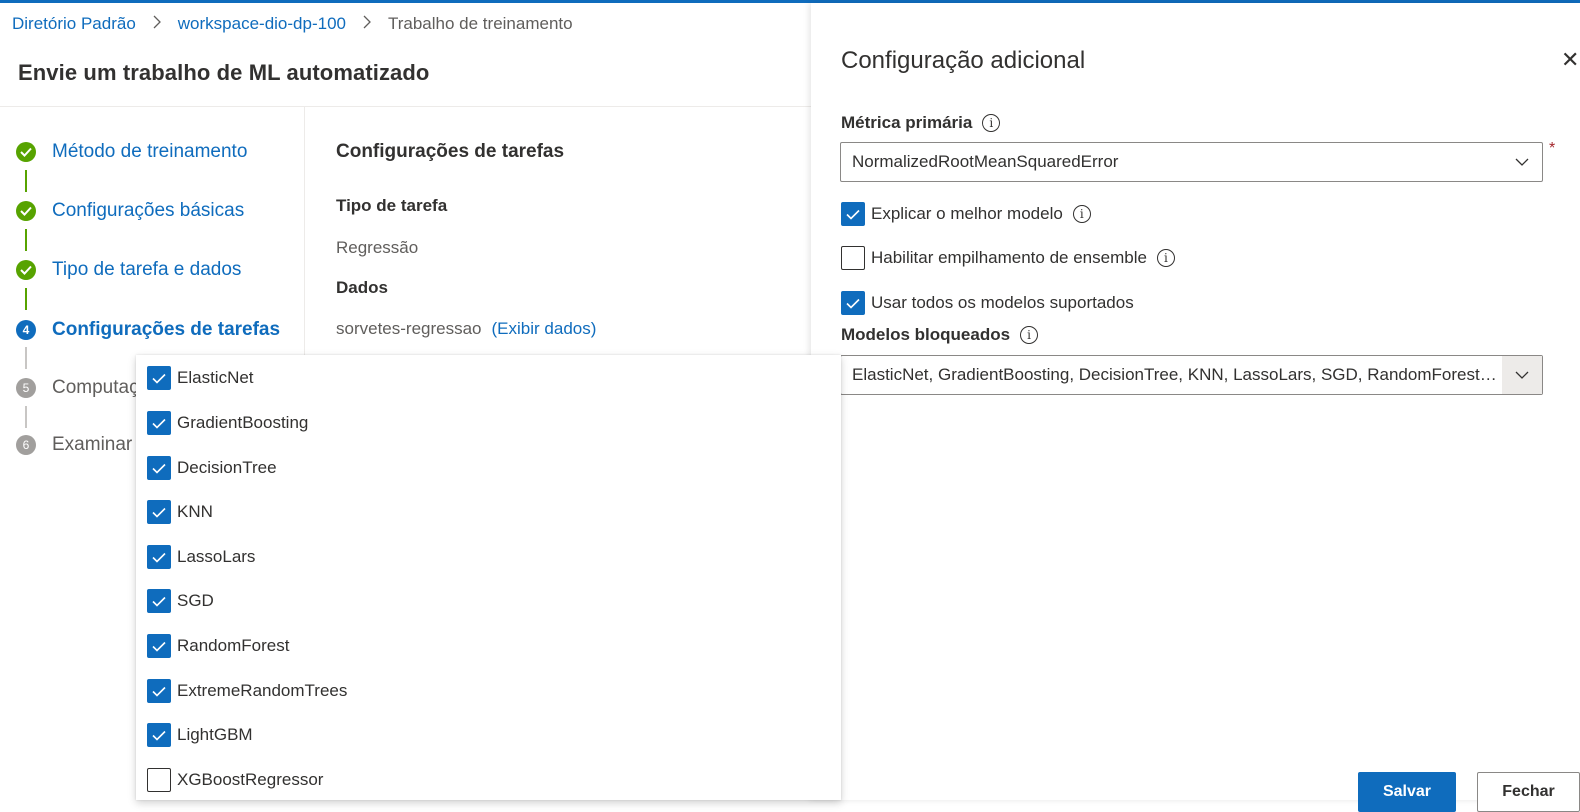 The width and height of the screenshot is (1580, 812). Describe the element at coordinates (409, 328) in the screenshot. I see `data-value: sorvetes-regressao` at that location.